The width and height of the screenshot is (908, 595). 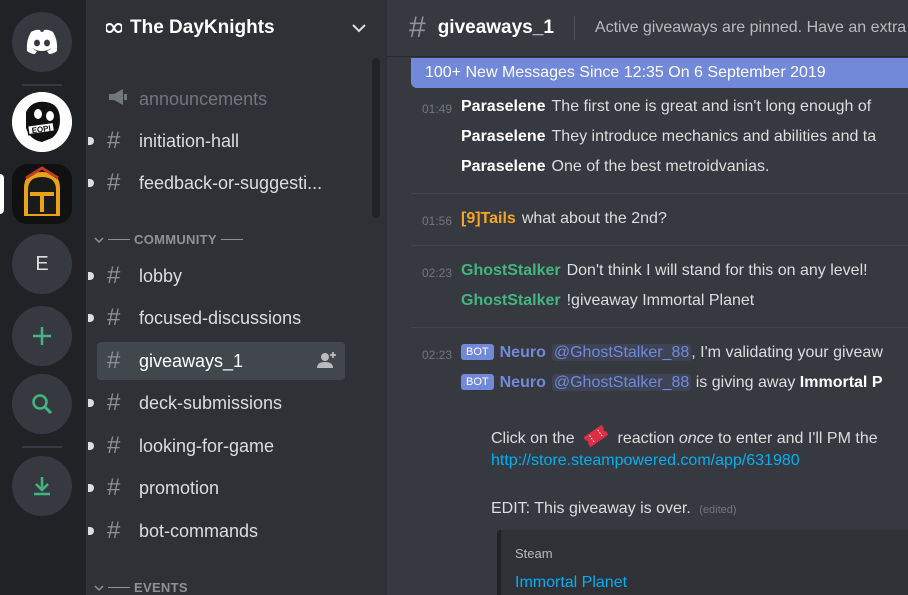 I want to click on message-text: !giveaway Immortal Planet, so click(x=660, y=300).